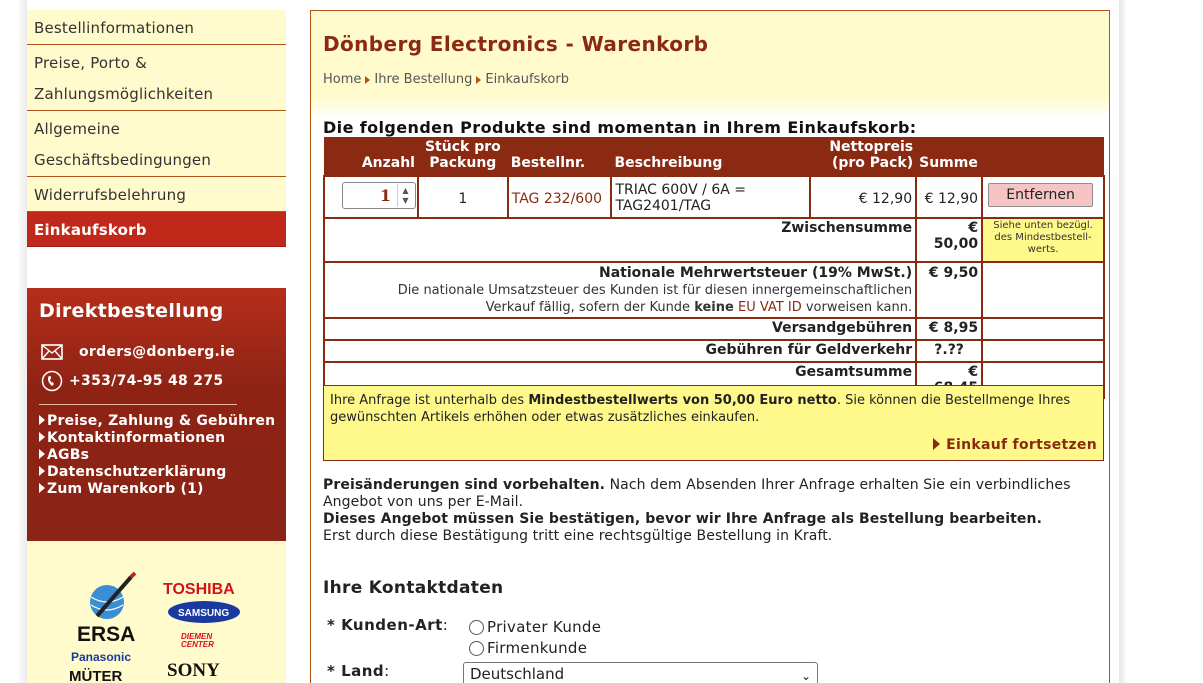  I want to click on eu-vat-link: EU VAT ID, so click(770, 307).